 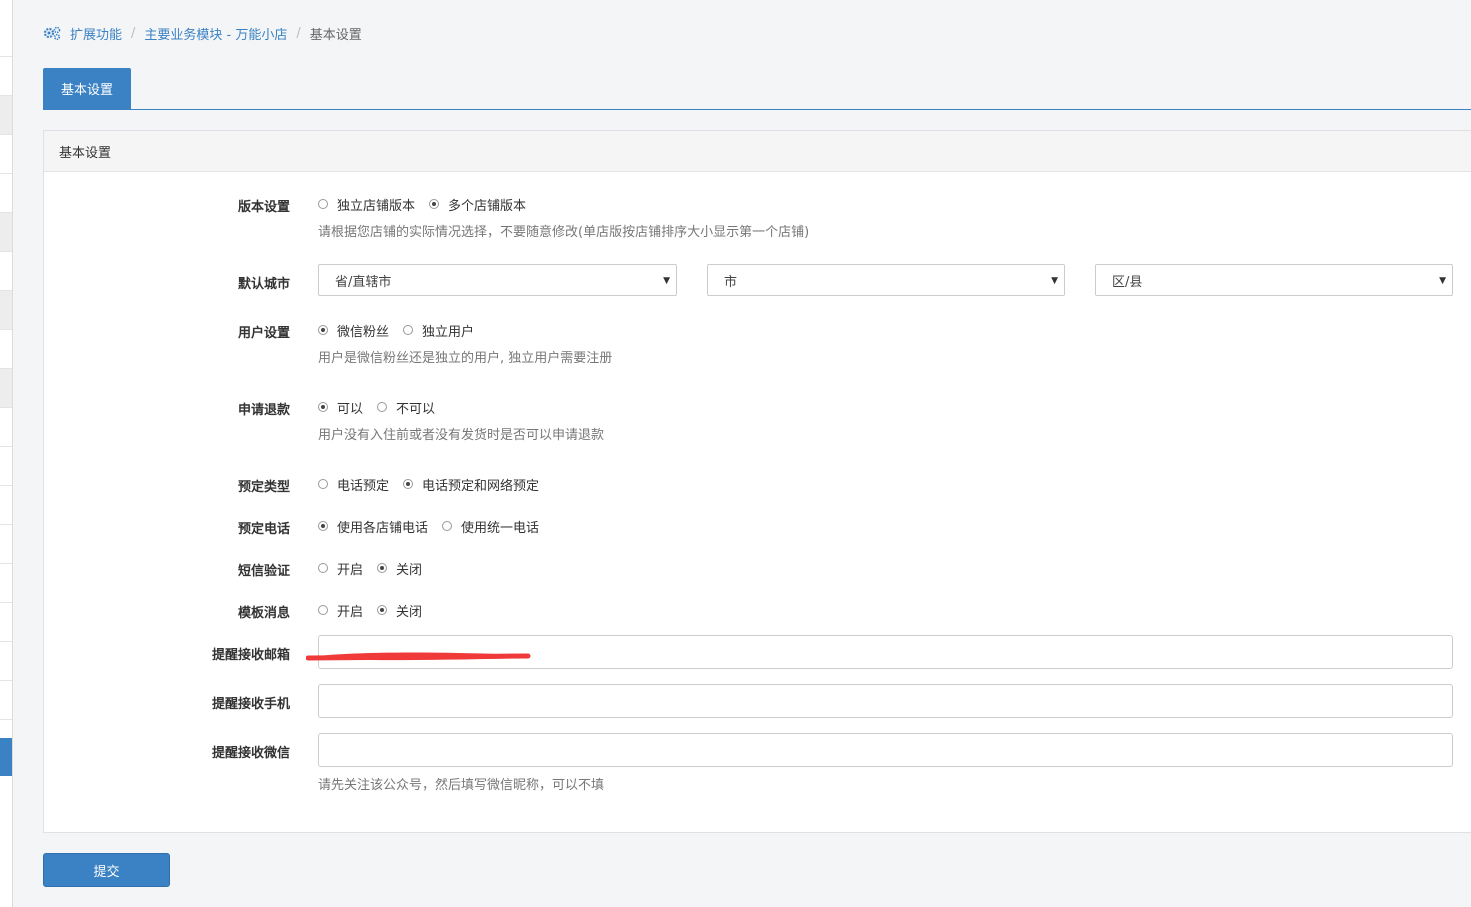 What do you see at coordinates (215, 33) in the screenshot?
I see `breadcrumb-link-module: 主要业务模块 - 万能小店` at bounding box center [215, 33].